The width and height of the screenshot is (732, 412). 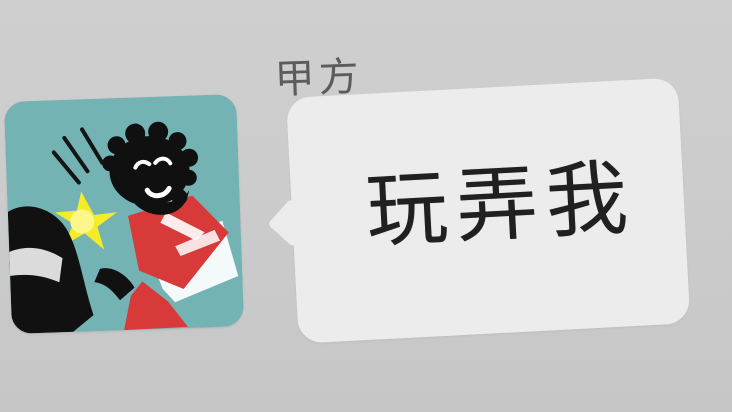 I want to click on message-bubble-tail, so click(x=291, y=222).